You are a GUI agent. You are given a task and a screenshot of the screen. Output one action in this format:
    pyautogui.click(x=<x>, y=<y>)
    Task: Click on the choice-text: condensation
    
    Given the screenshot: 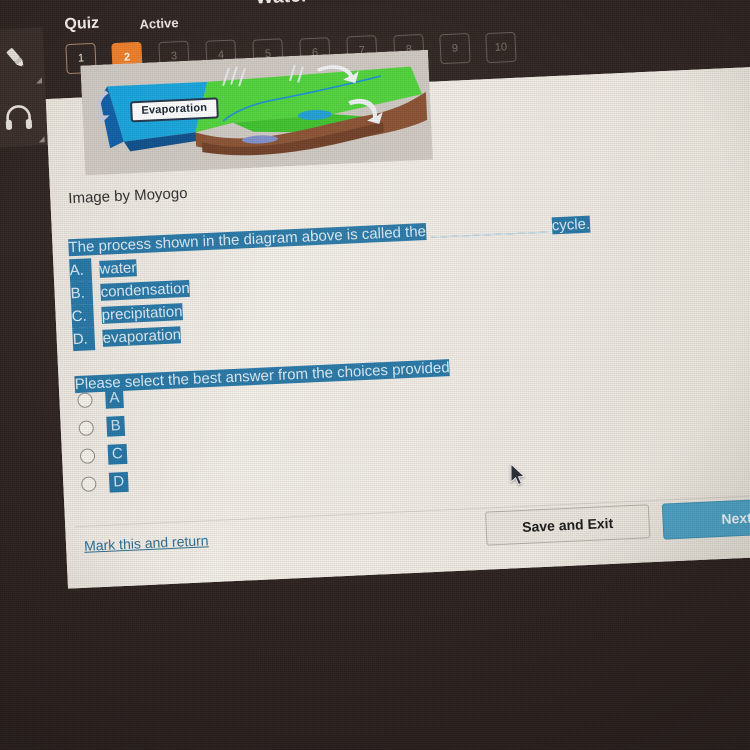 What is the action you would take?
    pyautogui.click(x=145, y=290)
    